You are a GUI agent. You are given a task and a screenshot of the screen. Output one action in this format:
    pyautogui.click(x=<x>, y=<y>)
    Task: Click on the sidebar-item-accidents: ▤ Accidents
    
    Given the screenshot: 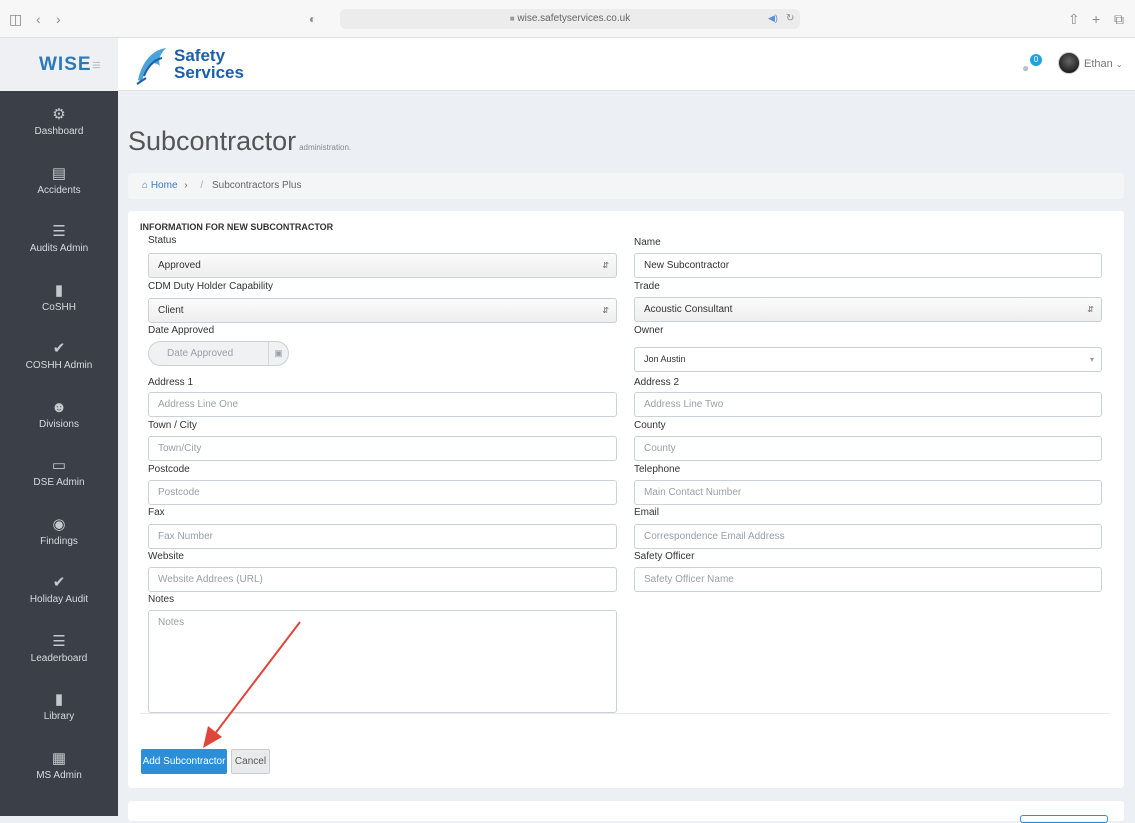 What is the action you would take?
    pyautogui.click(x=59, y=182)
    